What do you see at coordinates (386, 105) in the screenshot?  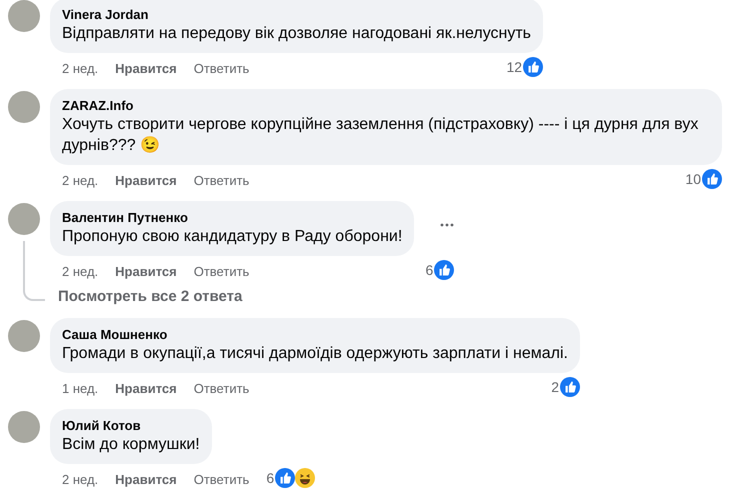 I see `author-name: ZARAZ.Info` at bounding box center [386, 105].